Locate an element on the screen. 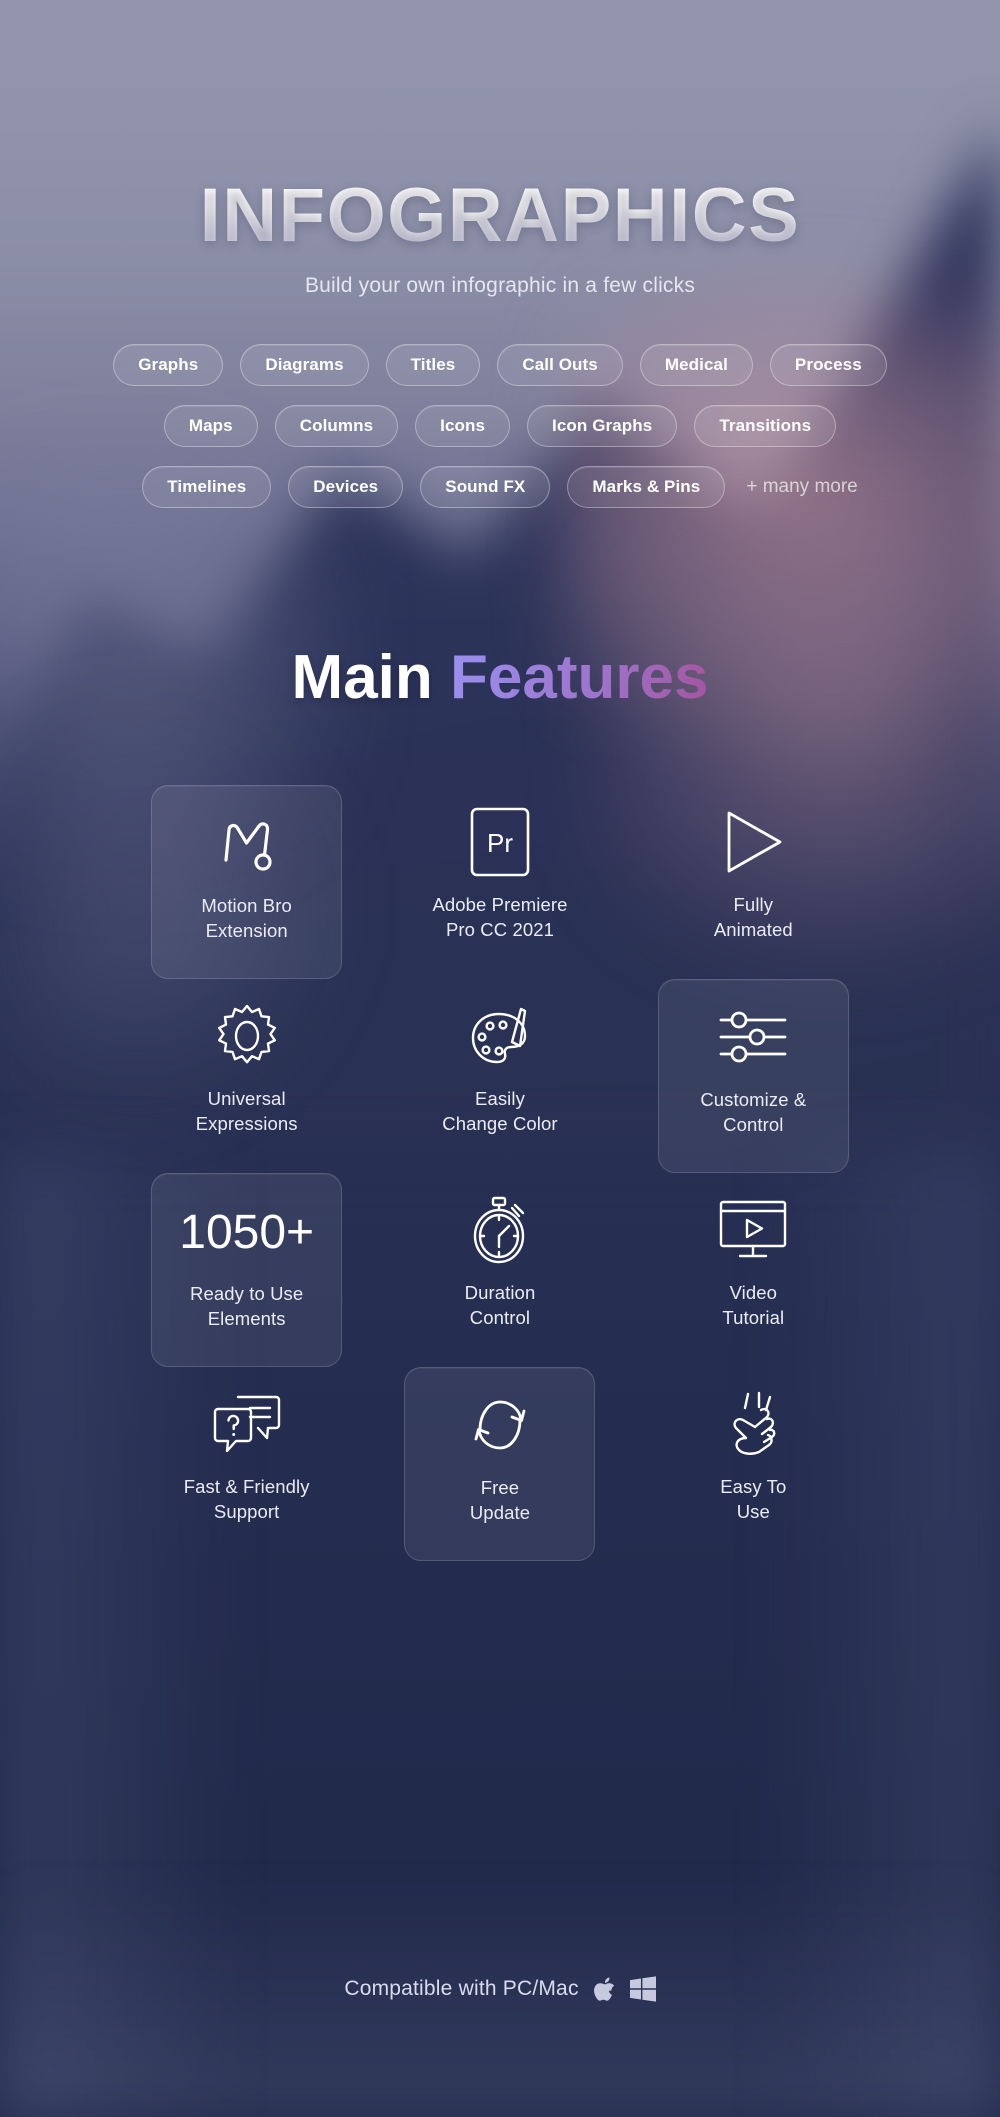 The image size is (1000, 2117). heading-word-main: Main is located at coordinates (370, 677).